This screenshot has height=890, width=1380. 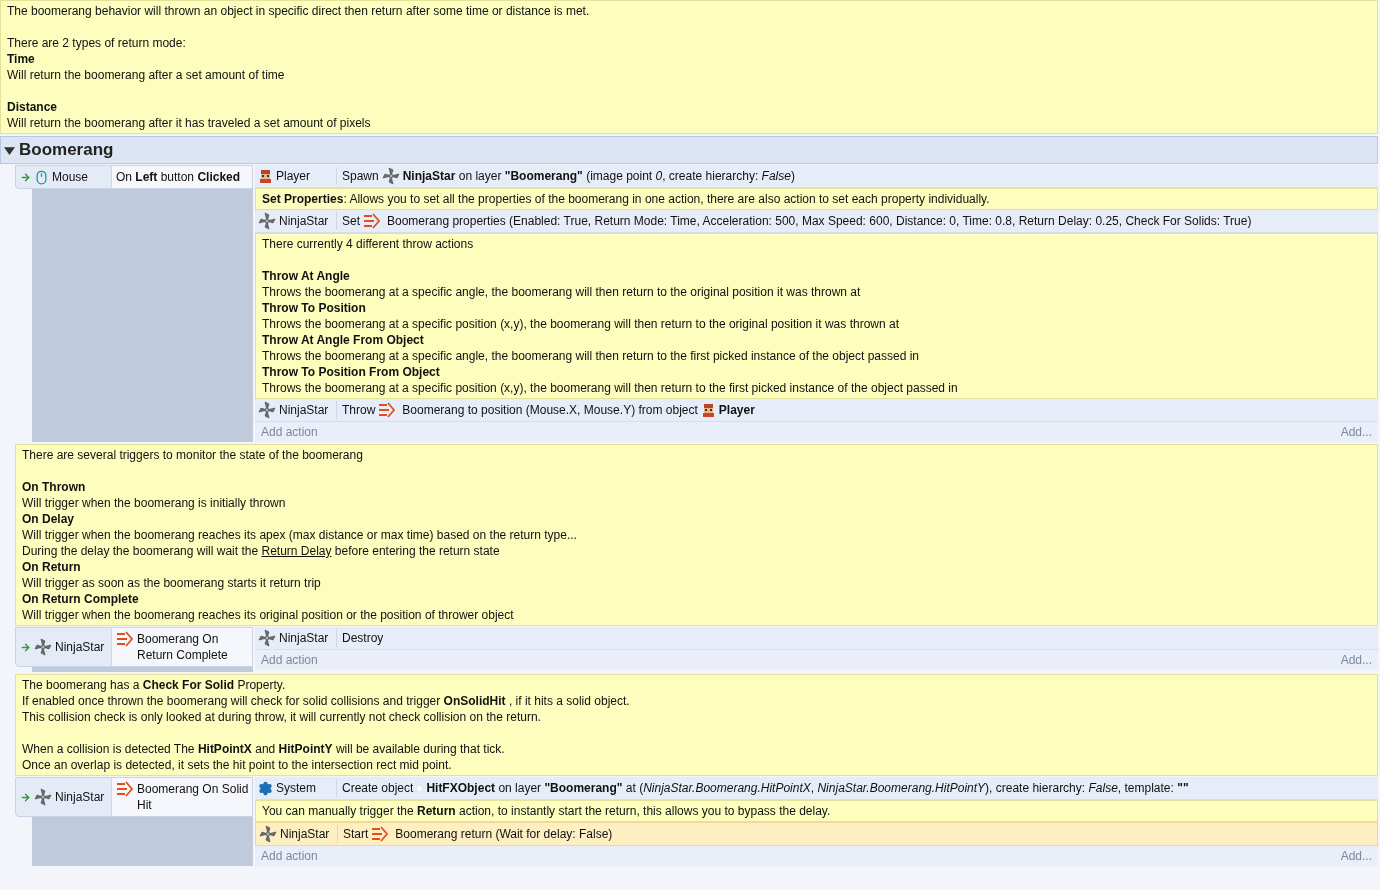 What do you see at coordinates (293, 176) in the screenshot?
I see `object-name: Player` at bounding box center [293, 176].